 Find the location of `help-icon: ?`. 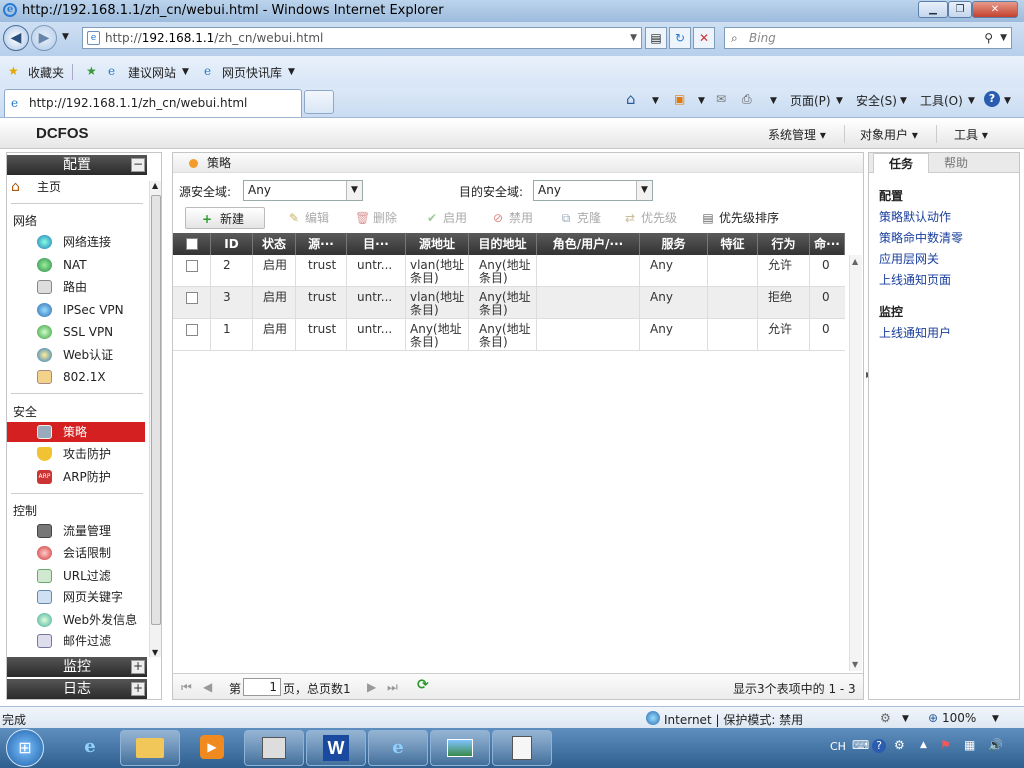

help-icon: ? is located at coordinates (992, 99).